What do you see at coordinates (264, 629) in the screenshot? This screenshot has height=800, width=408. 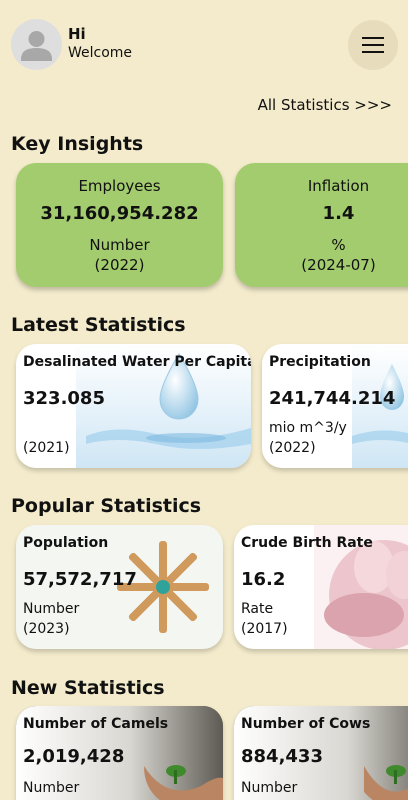 I see `card-period: (2017)` at bounding box center [264, 629].